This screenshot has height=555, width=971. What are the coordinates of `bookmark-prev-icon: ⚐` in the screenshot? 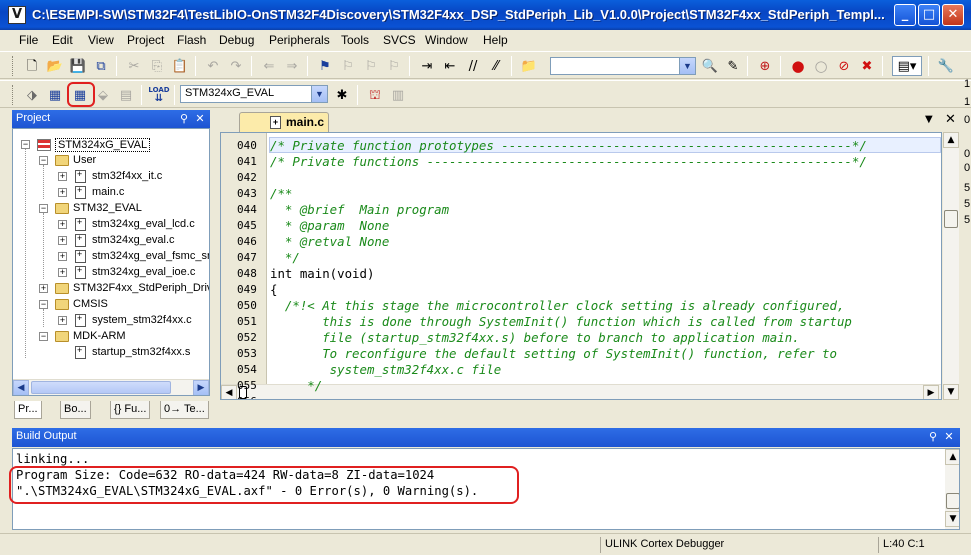 It's located at (348, 66).